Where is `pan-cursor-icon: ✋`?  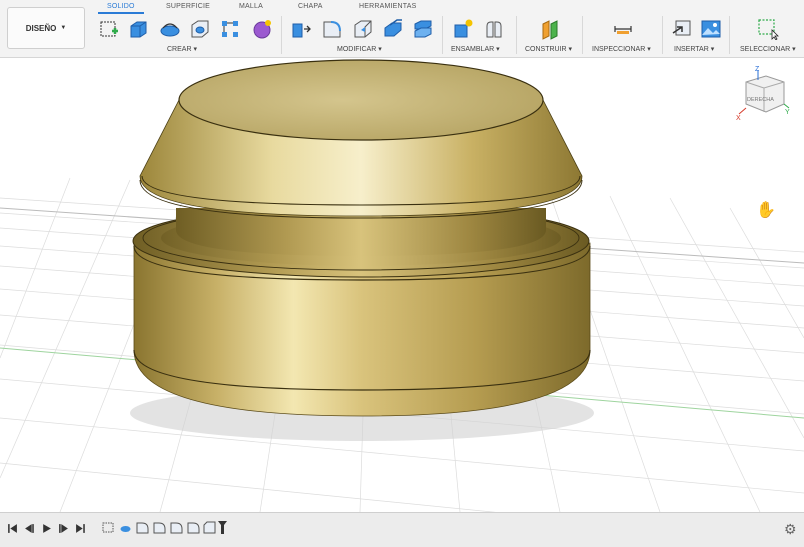 pan-cursor-icon: ✋ is located at coordinates (766, 210).